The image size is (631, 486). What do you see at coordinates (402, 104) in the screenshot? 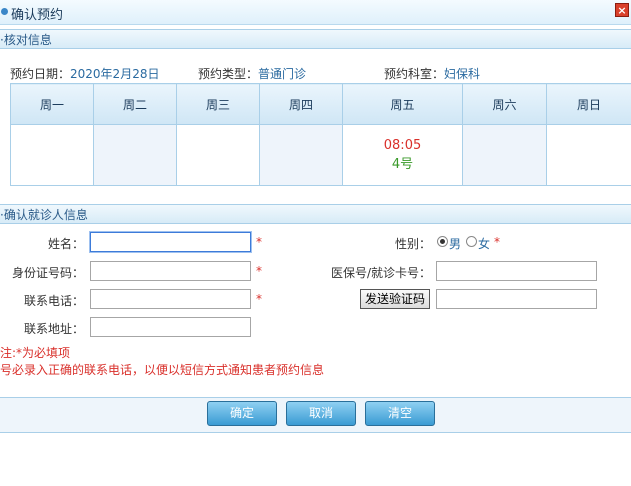
I see `day-header-fri: 周五` at bounding box center [402, 104].